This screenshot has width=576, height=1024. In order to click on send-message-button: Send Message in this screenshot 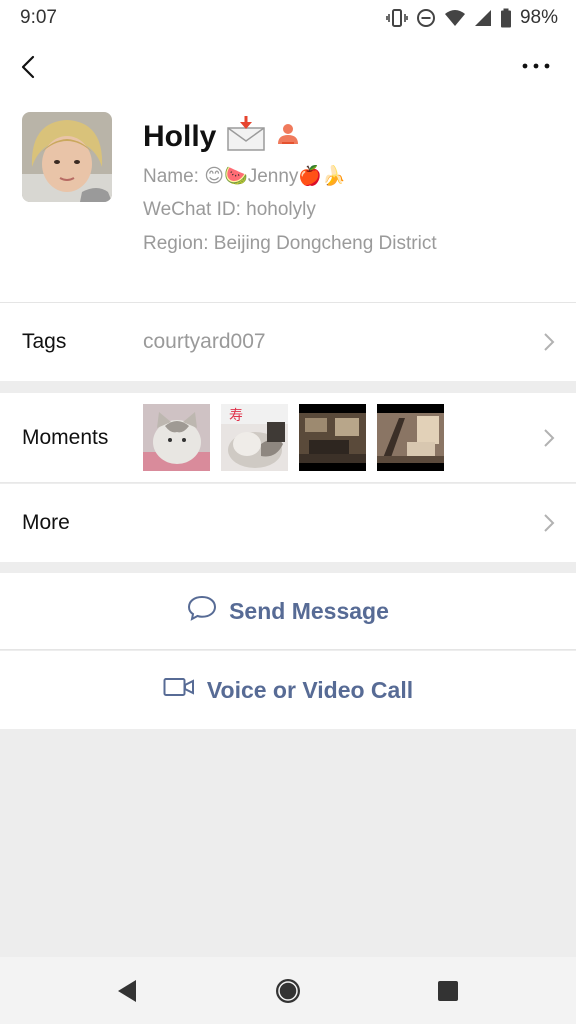, I will do `click(288, 611)`.